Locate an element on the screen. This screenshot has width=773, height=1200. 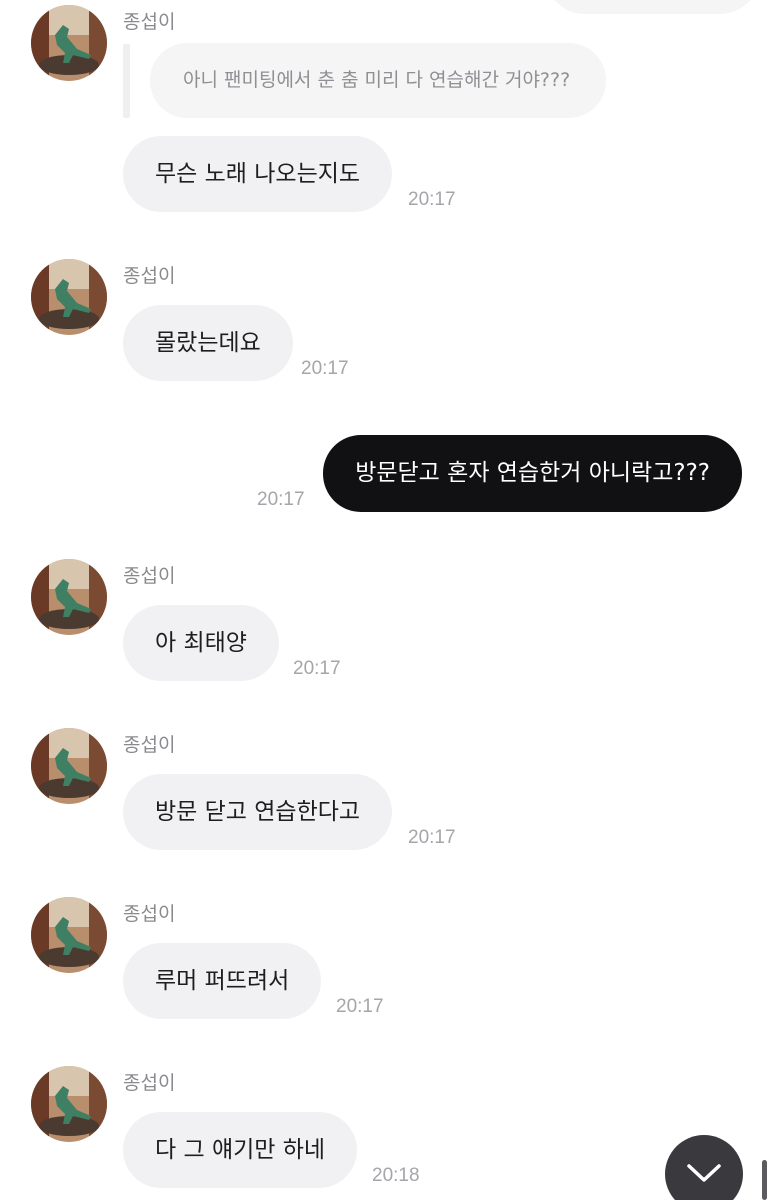
quoted-message: 아니 팬미팅에서 춘 춤 미리 다 연습해간 거야??? is located at coordinates (378, 80).